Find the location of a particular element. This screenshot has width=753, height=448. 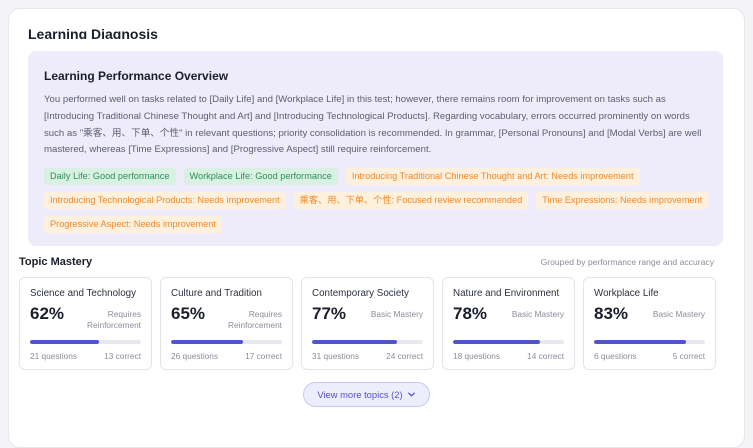

topic-name: Science and Technology is located at coordinates (83, 293).